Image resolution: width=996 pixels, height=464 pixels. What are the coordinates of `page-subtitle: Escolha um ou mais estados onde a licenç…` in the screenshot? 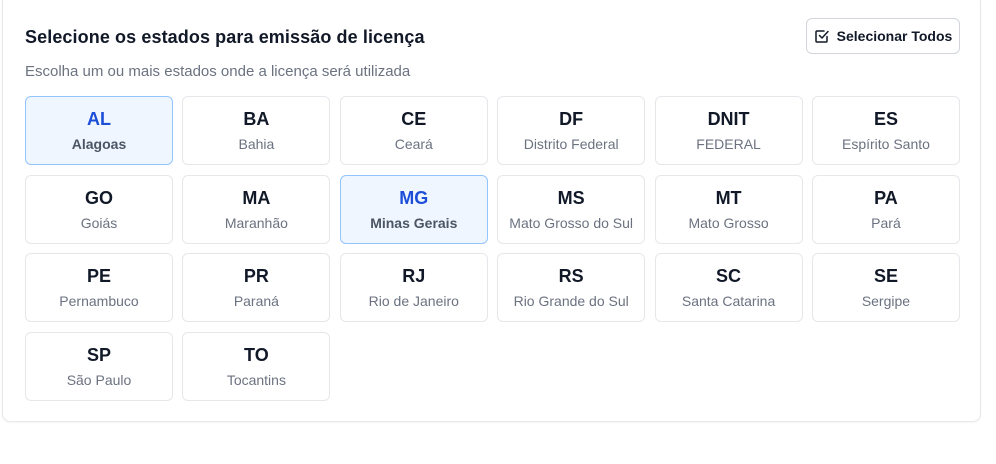 It's located at (218, 71).